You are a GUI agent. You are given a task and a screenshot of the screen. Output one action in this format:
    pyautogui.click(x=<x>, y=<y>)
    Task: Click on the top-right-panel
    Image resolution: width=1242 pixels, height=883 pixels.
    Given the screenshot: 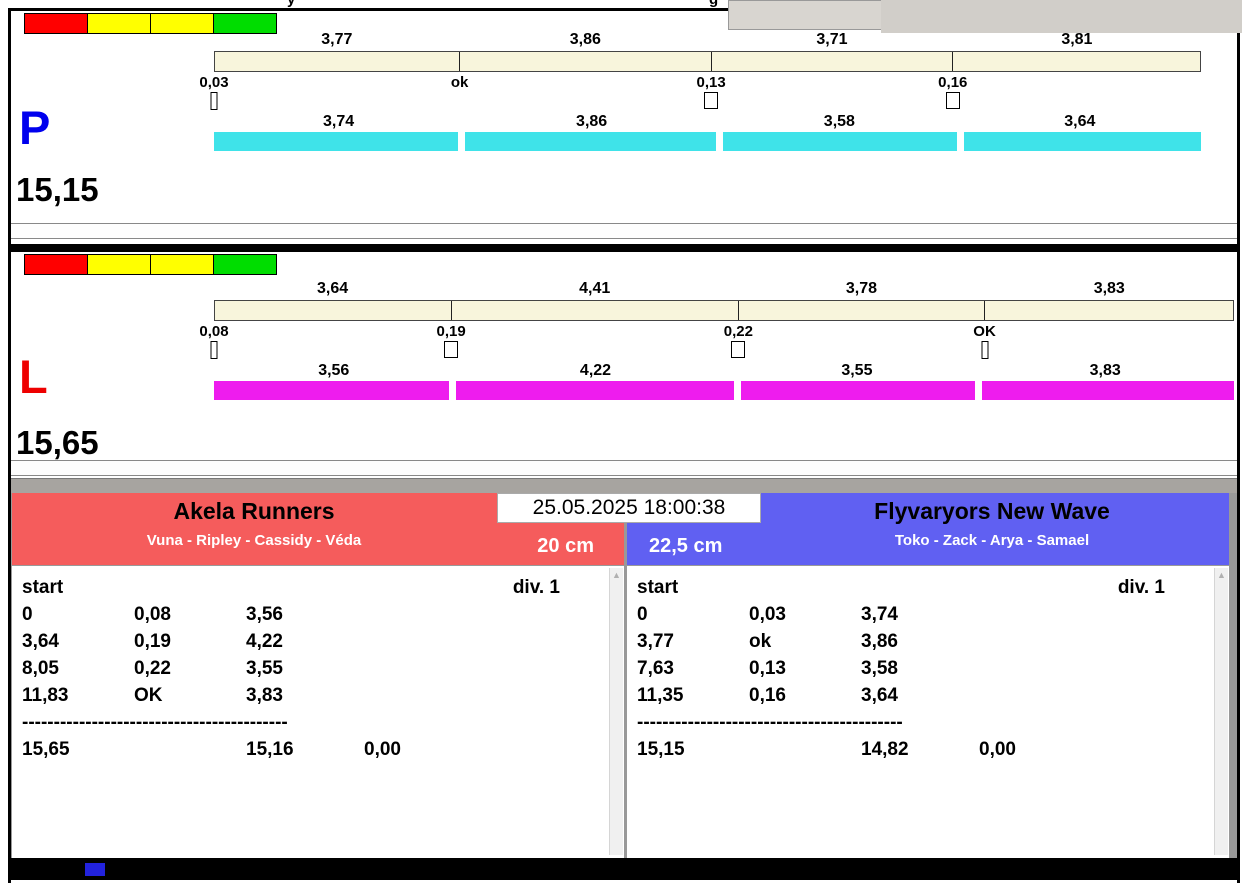 What is the action you would take?
    pyautogui.click(x=805, y=15)
    